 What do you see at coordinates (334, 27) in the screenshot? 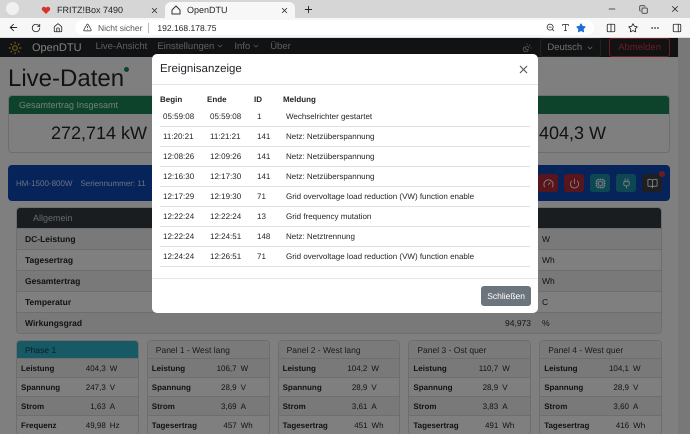
I see `address-field: Nicht sicher 192.168.178.75` at bounding box center [334, 27].